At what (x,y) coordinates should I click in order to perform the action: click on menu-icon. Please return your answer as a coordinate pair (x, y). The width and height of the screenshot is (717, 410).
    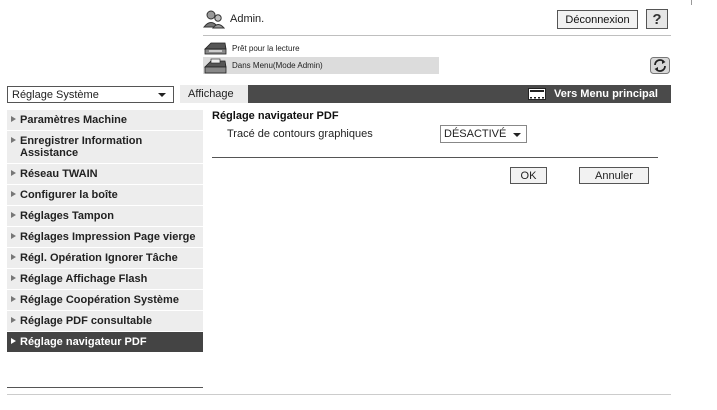
    Looking at the image, I should click on (537, 94).